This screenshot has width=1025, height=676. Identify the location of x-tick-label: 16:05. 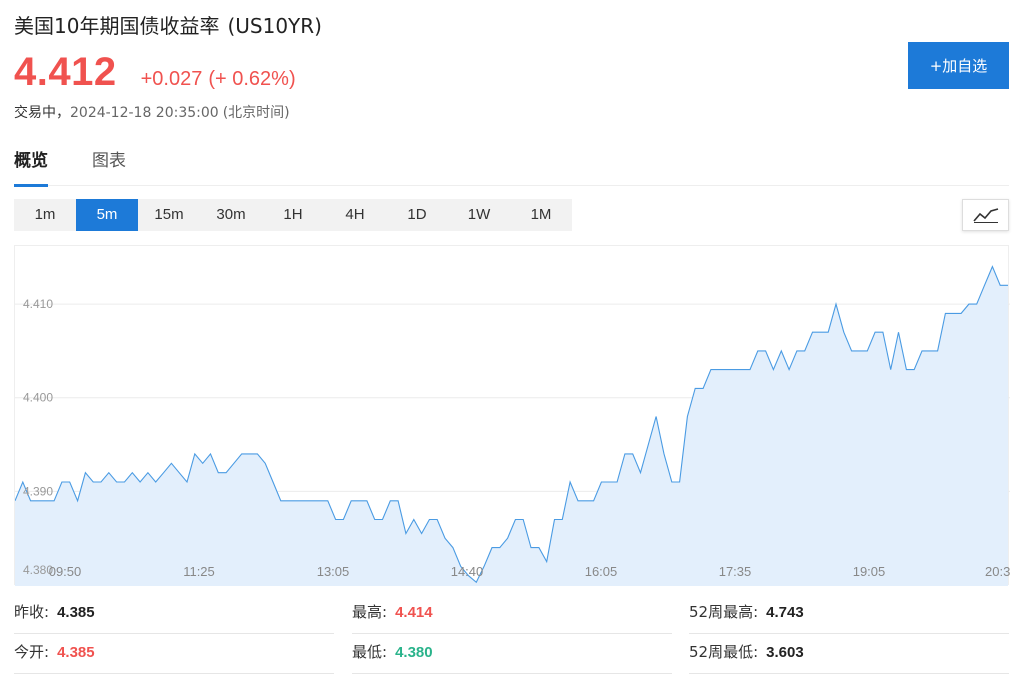
(601, 571).